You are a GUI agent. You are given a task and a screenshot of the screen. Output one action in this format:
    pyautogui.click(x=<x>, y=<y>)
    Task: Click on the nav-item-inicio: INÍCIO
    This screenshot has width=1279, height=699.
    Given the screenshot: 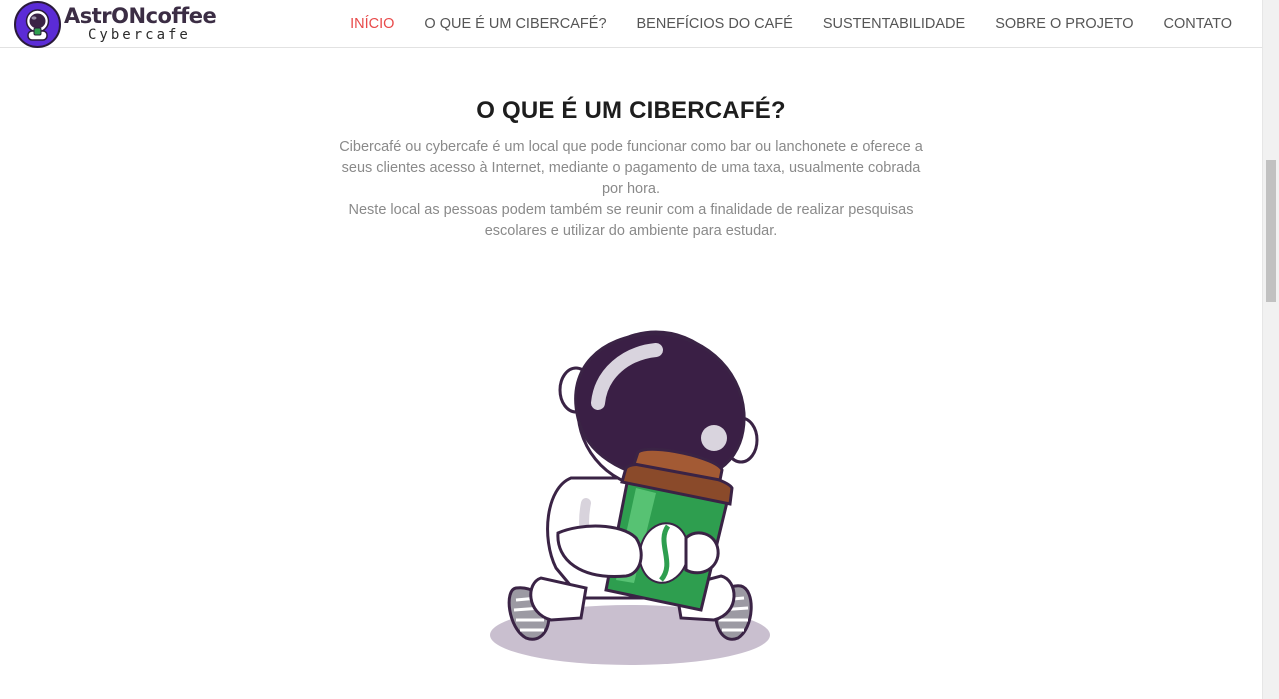 What is the action you would take?
    pyautogui.click(x=372, y=24)
    